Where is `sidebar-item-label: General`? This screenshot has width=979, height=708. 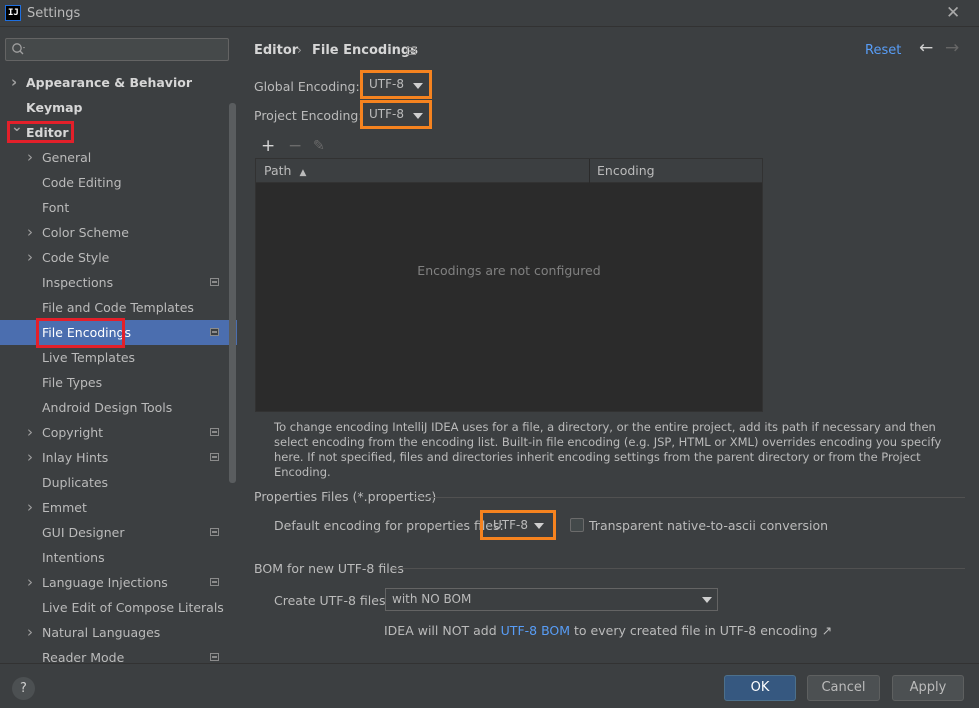 sidebar-item-label: General is located at coordinates (67, 157).